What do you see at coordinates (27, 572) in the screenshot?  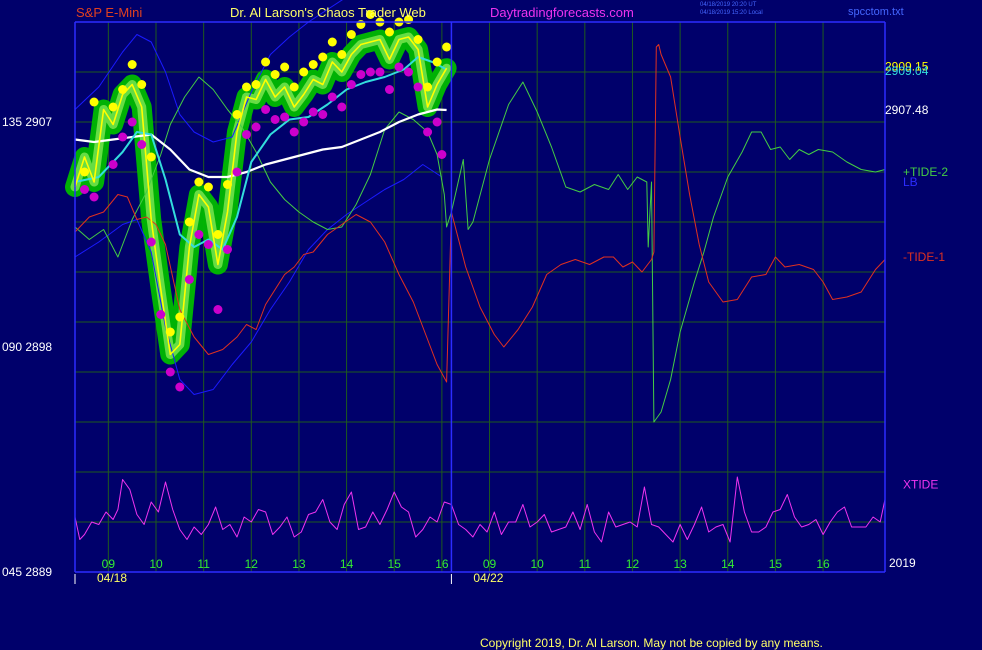 I see `y-tick-label: 045 2889` at bounding box center [27, 572].